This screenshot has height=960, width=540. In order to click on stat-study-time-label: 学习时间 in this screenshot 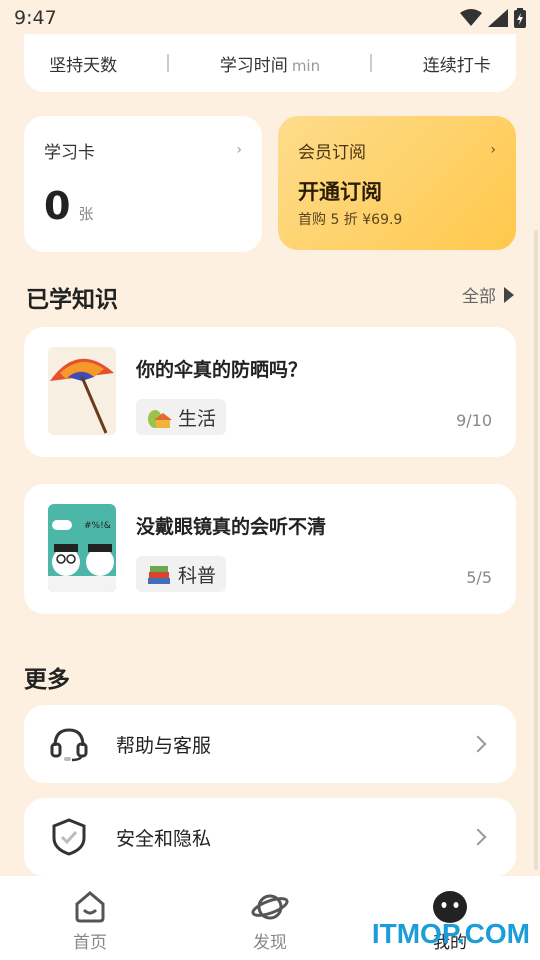, I will do `click(253, 65)`.